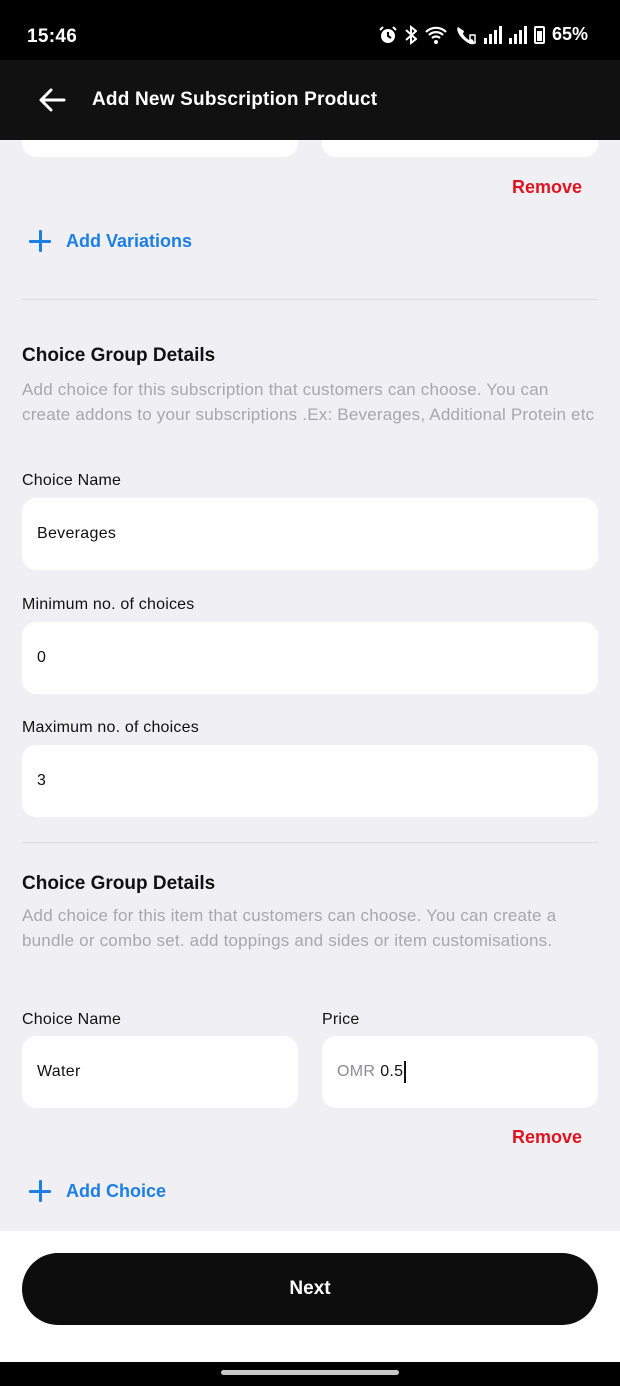 This screenshot has height=1386, width=620. What do you see at coordinates (110, 727) in the screenshot?
I see `max-choices-label: Maximum no. of choices` at bounding box center [110, 727].